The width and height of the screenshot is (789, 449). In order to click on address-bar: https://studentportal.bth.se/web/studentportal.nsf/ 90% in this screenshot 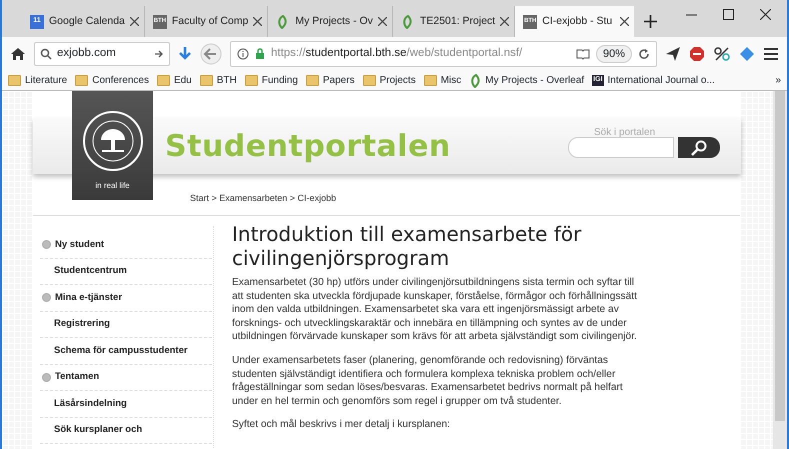, I will do `click(443, 54)`.